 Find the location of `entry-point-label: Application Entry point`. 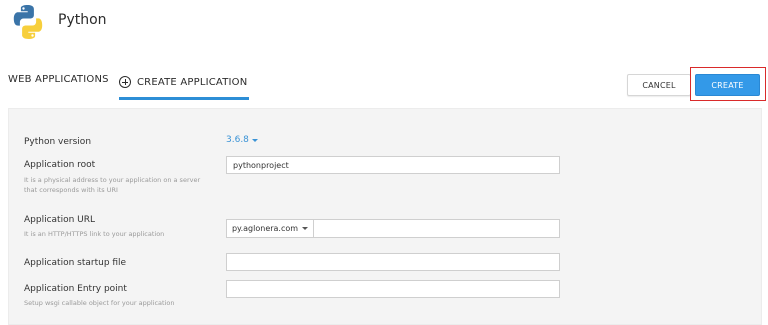

entry-point-label: Application Entry point is located at coordinates (75, 289).